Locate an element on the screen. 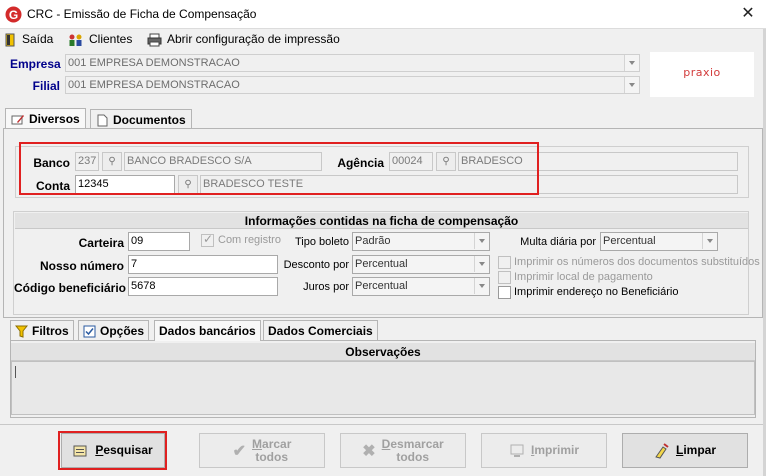  desmarcar-label: esmarcar is located at coordinates (417, 443).